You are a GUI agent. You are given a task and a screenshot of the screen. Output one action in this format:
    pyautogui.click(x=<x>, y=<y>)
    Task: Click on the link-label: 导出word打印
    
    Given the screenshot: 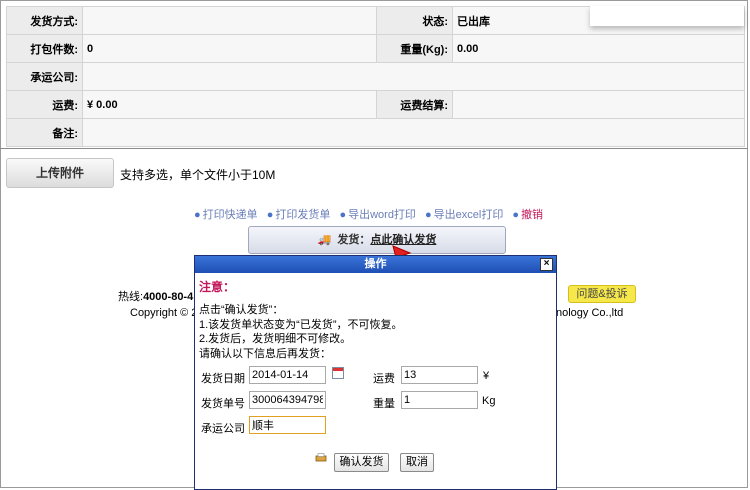 What is the action you would take?
    pyautogui.click(x=382, y=215)
    